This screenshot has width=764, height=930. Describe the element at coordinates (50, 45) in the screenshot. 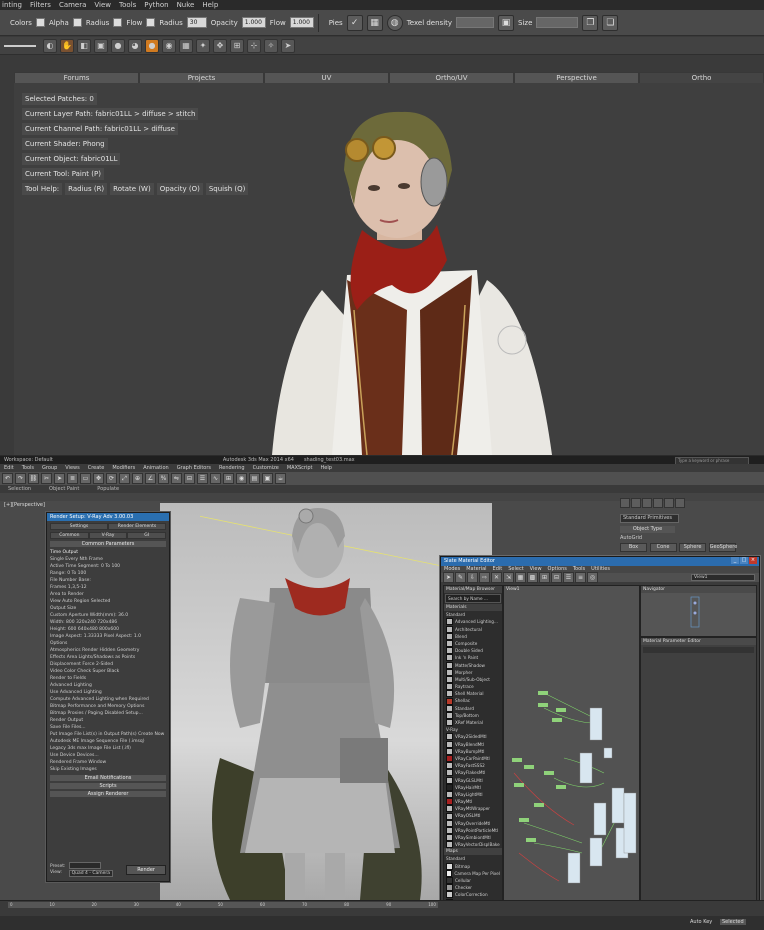

I see `select-icon: ◐` at that location.